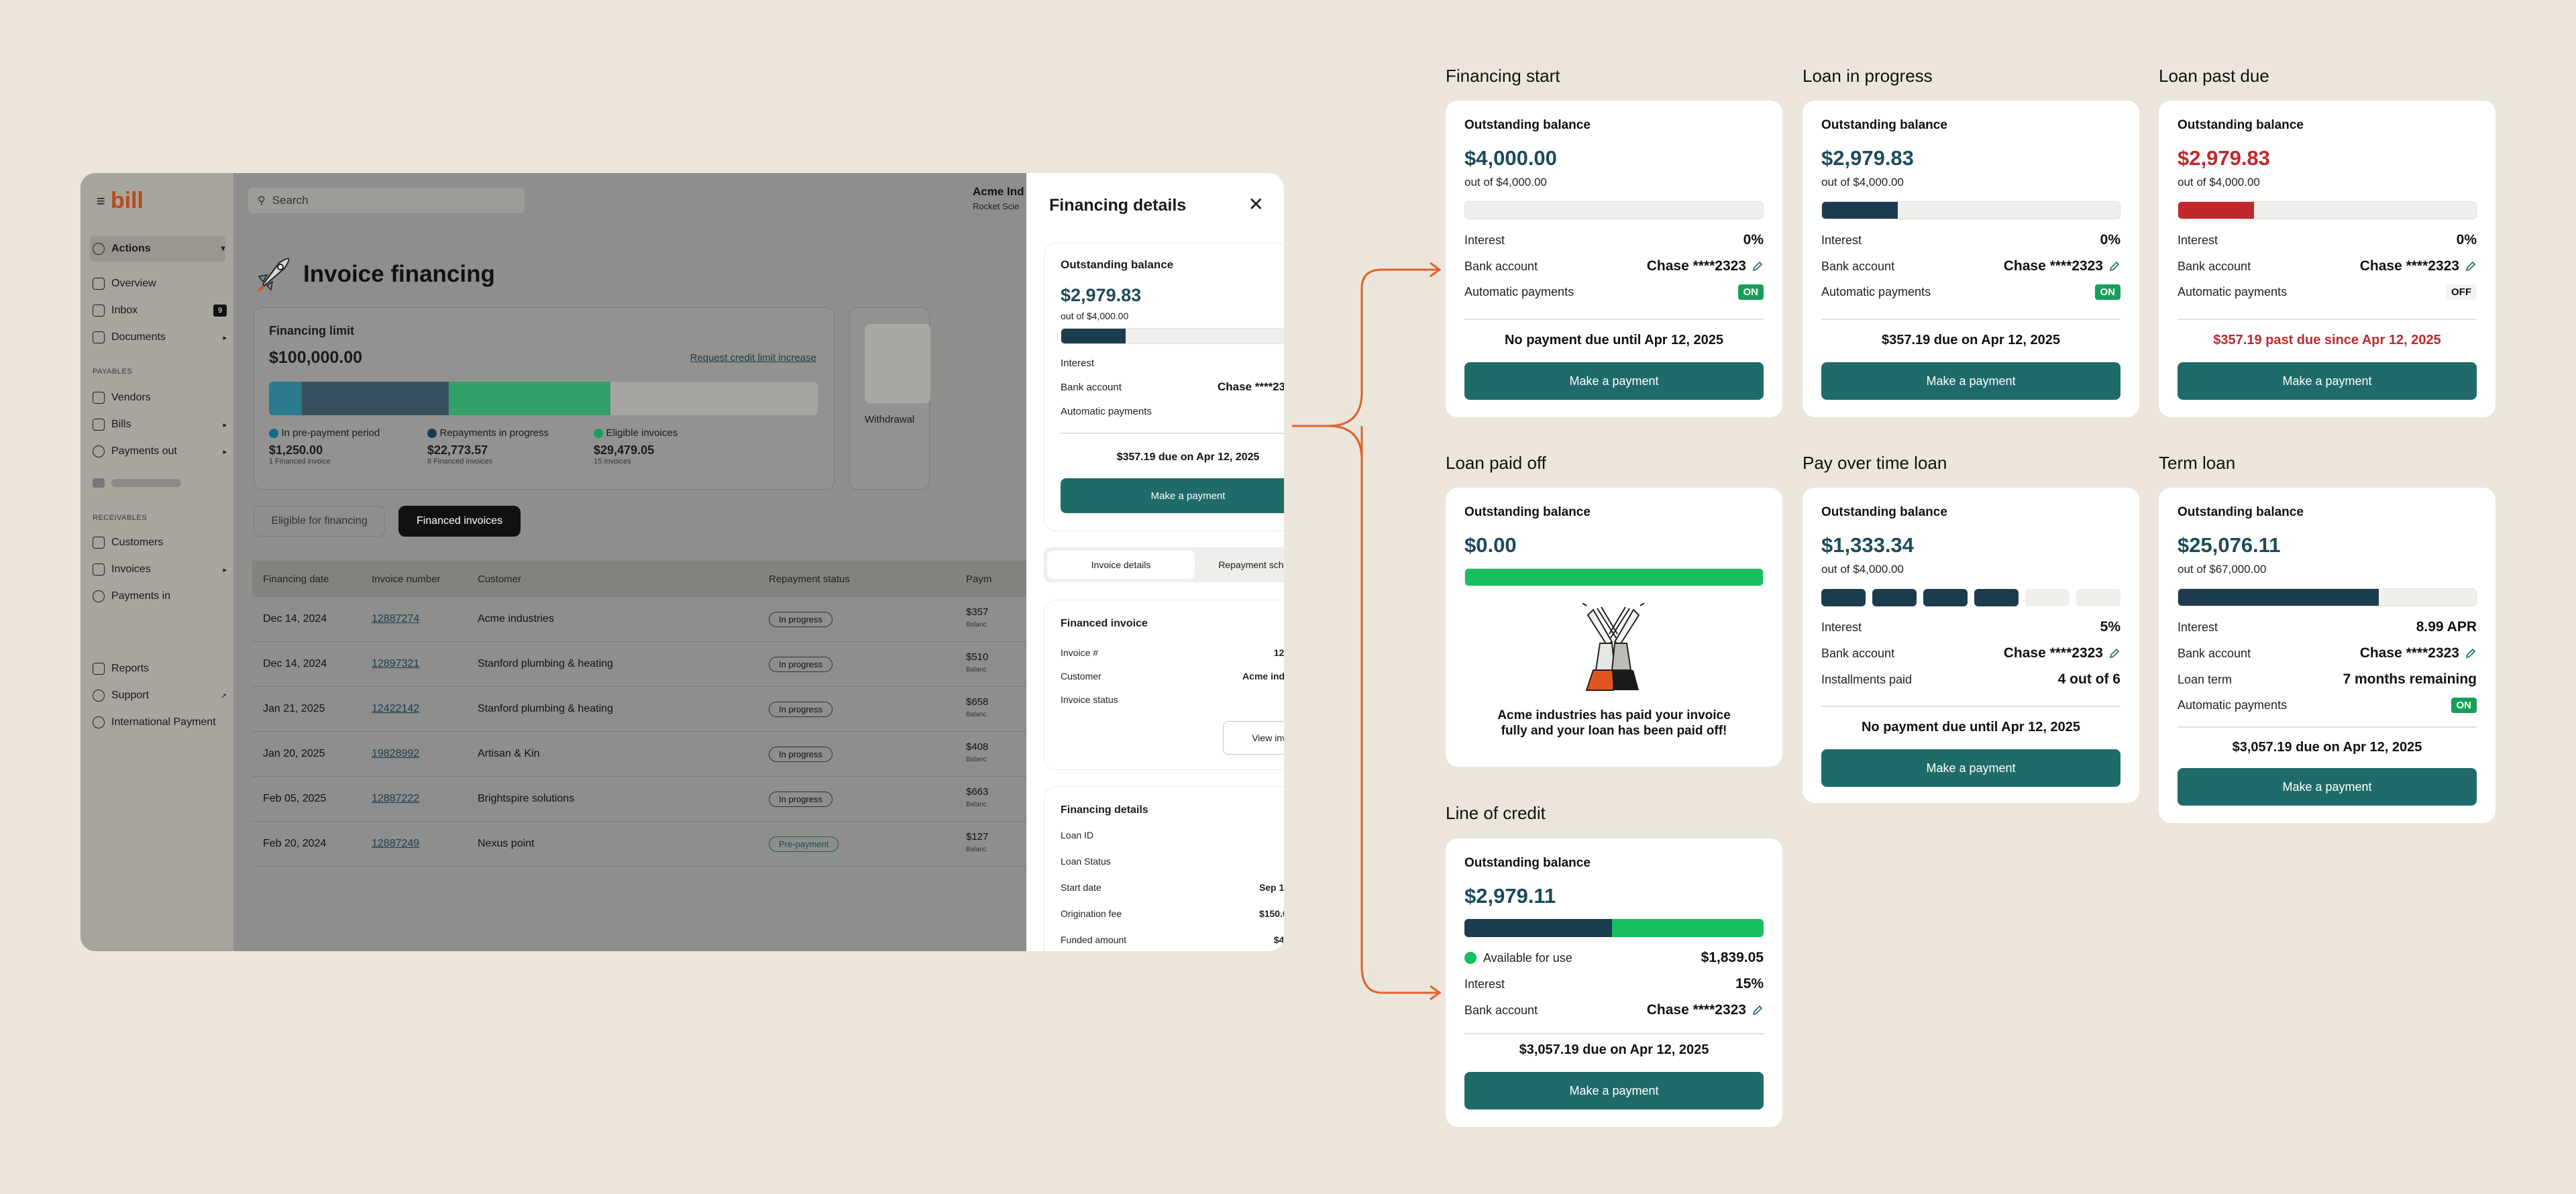 The height and width of the screenshot is (1194, 2576). I want to click on vendor-icon, so click(99, 398).